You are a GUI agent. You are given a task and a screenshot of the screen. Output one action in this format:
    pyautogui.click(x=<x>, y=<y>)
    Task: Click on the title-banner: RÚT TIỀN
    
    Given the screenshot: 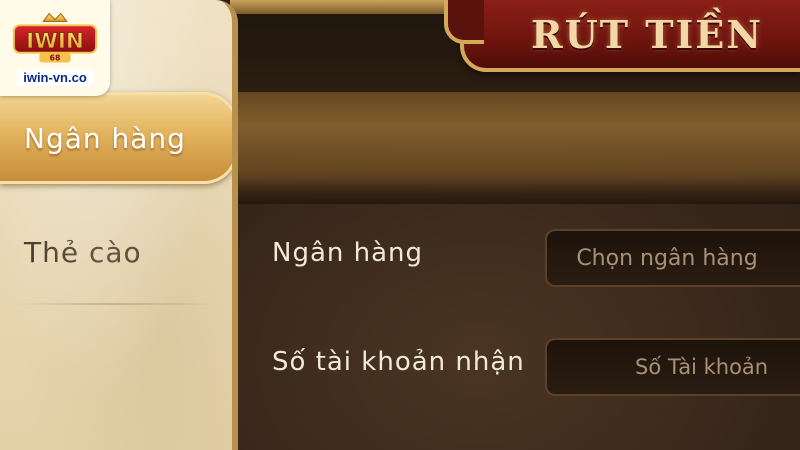 What is the action you would take?
    pyautogui.click(x=622, y=36)
    